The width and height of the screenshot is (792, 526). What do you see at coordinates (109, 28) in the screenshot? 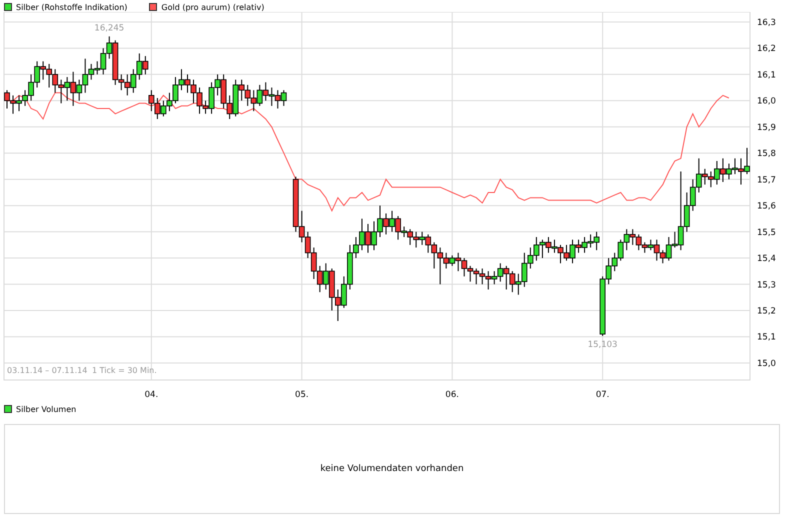
I see `price-annotation: 16,245` at bounding box center [109, 28].